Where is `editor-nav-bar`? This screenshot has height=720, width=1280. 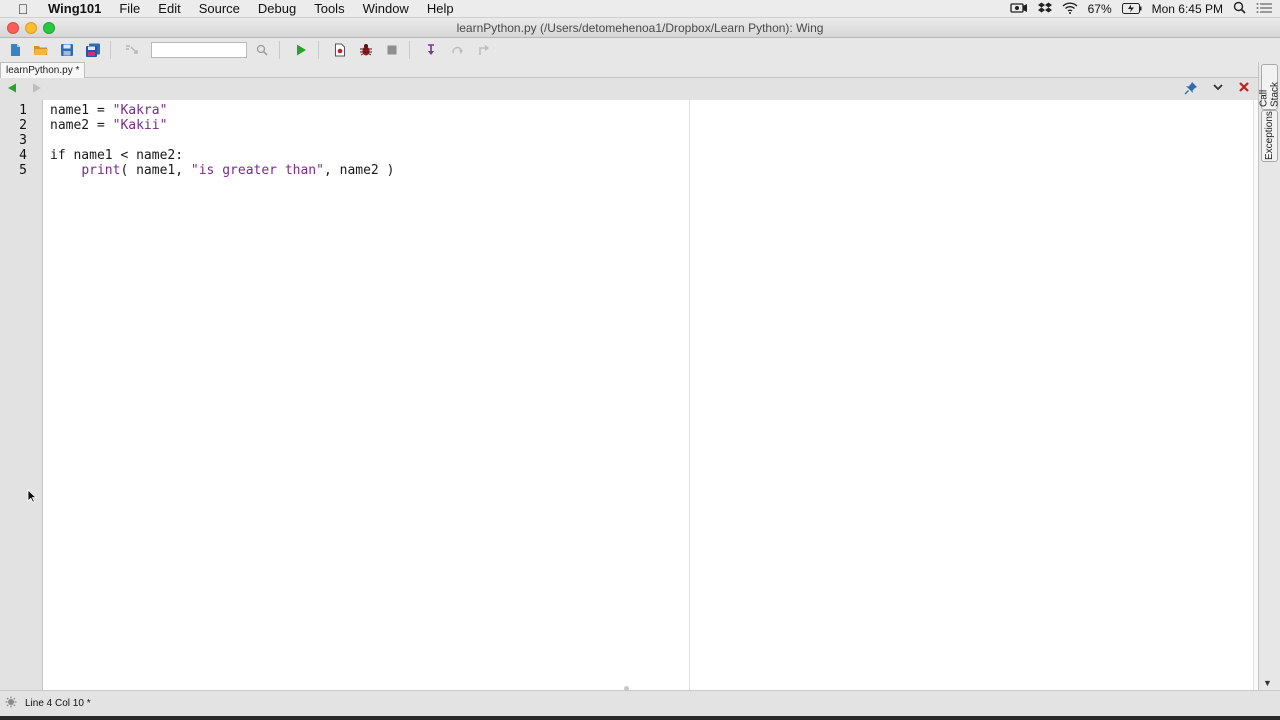
editor-nav-bar is located at coordinates (629, 89).